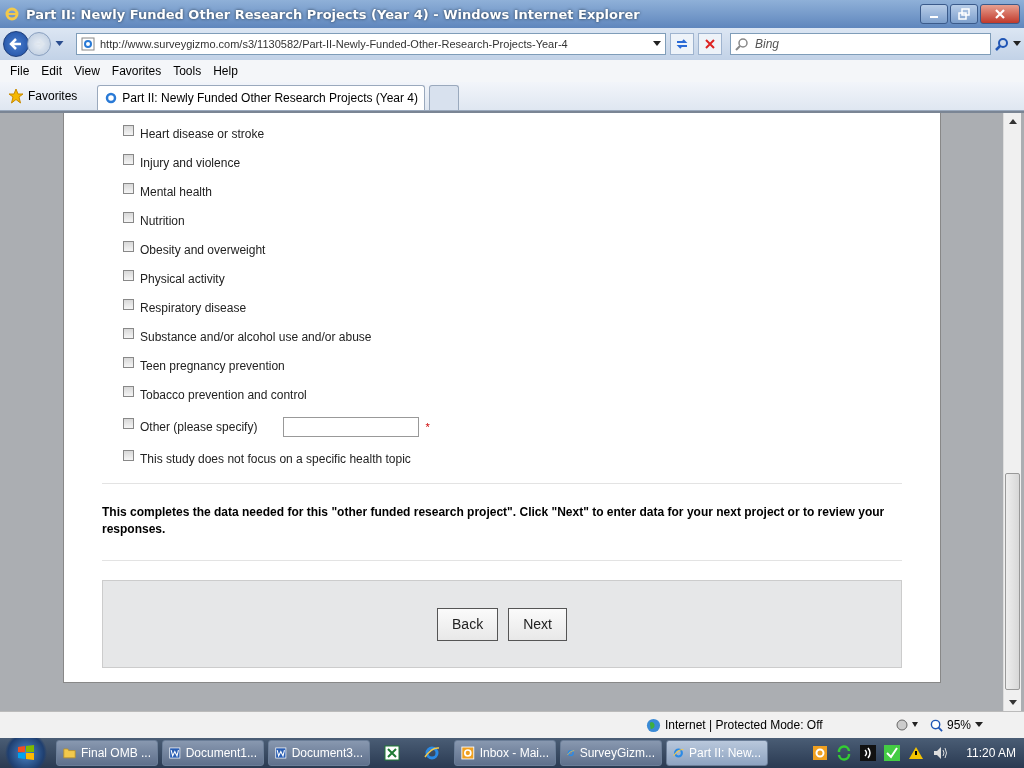  What do you see at coordinates (991, 753) in the screenshot?
I see `clock: 11:20 AM` at bounding box center [991, 753].